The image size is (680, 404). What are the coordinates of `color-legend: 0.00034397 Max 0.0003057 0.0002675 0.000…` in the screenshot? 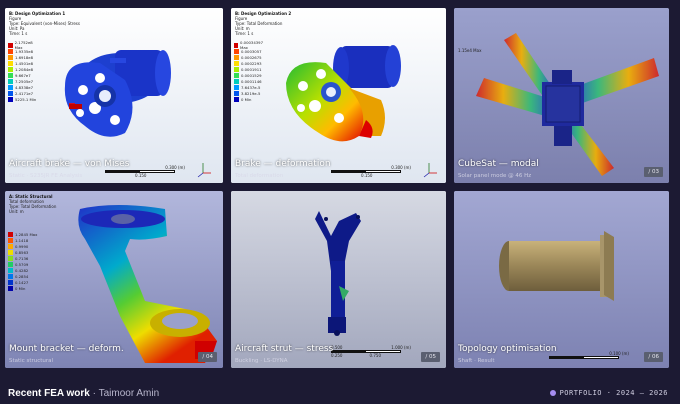 It's located at (250, 71).